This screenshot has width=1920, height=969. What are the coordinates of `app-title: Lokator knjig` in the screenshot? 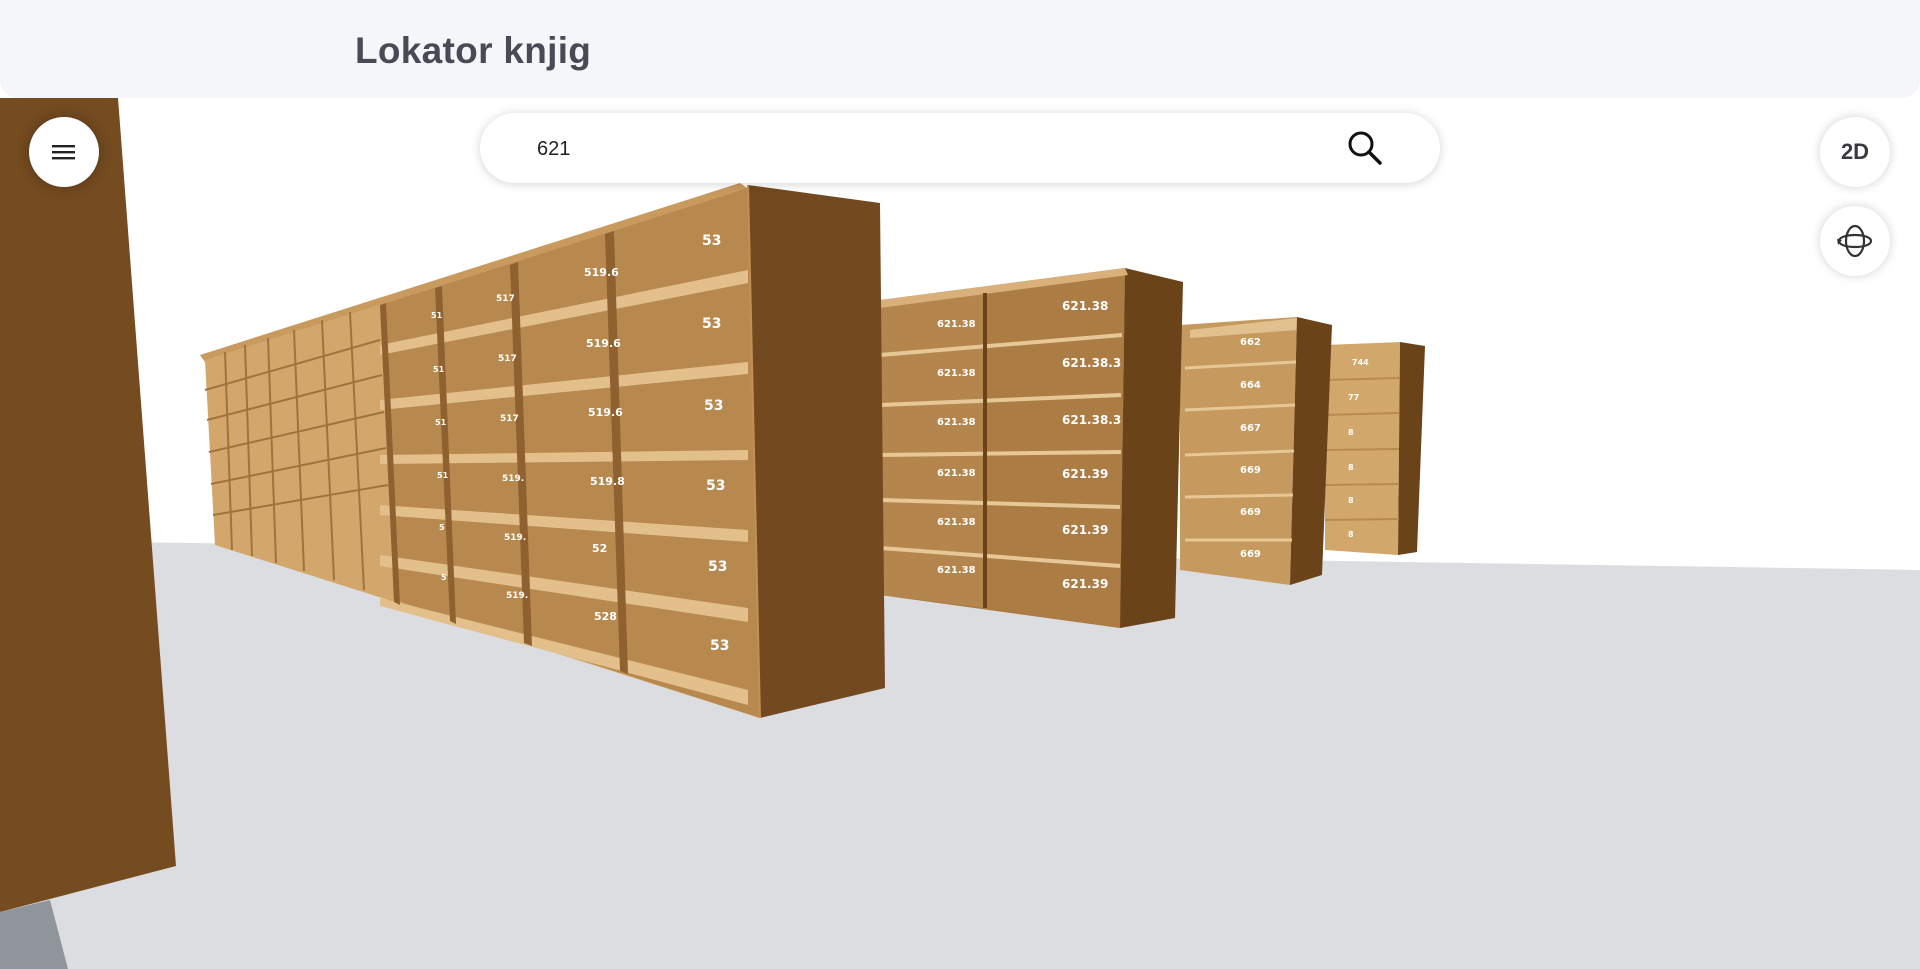 It's located at (473, 50).